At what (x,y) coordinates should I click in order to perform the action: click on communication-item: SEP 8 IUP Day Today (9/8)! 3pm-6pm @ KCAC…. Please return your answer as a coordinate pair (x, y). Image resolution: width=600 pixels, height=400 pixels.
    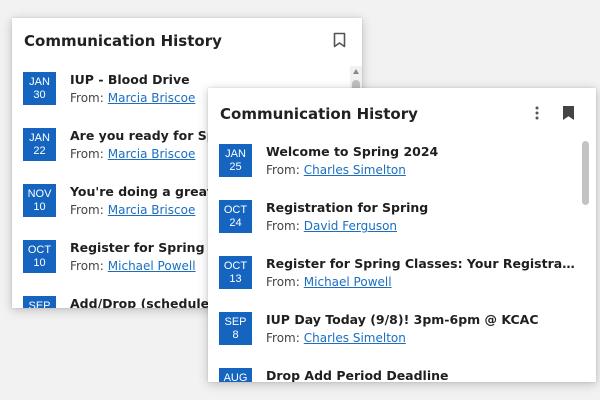
    Looking at the image, I should click on (392, 334).